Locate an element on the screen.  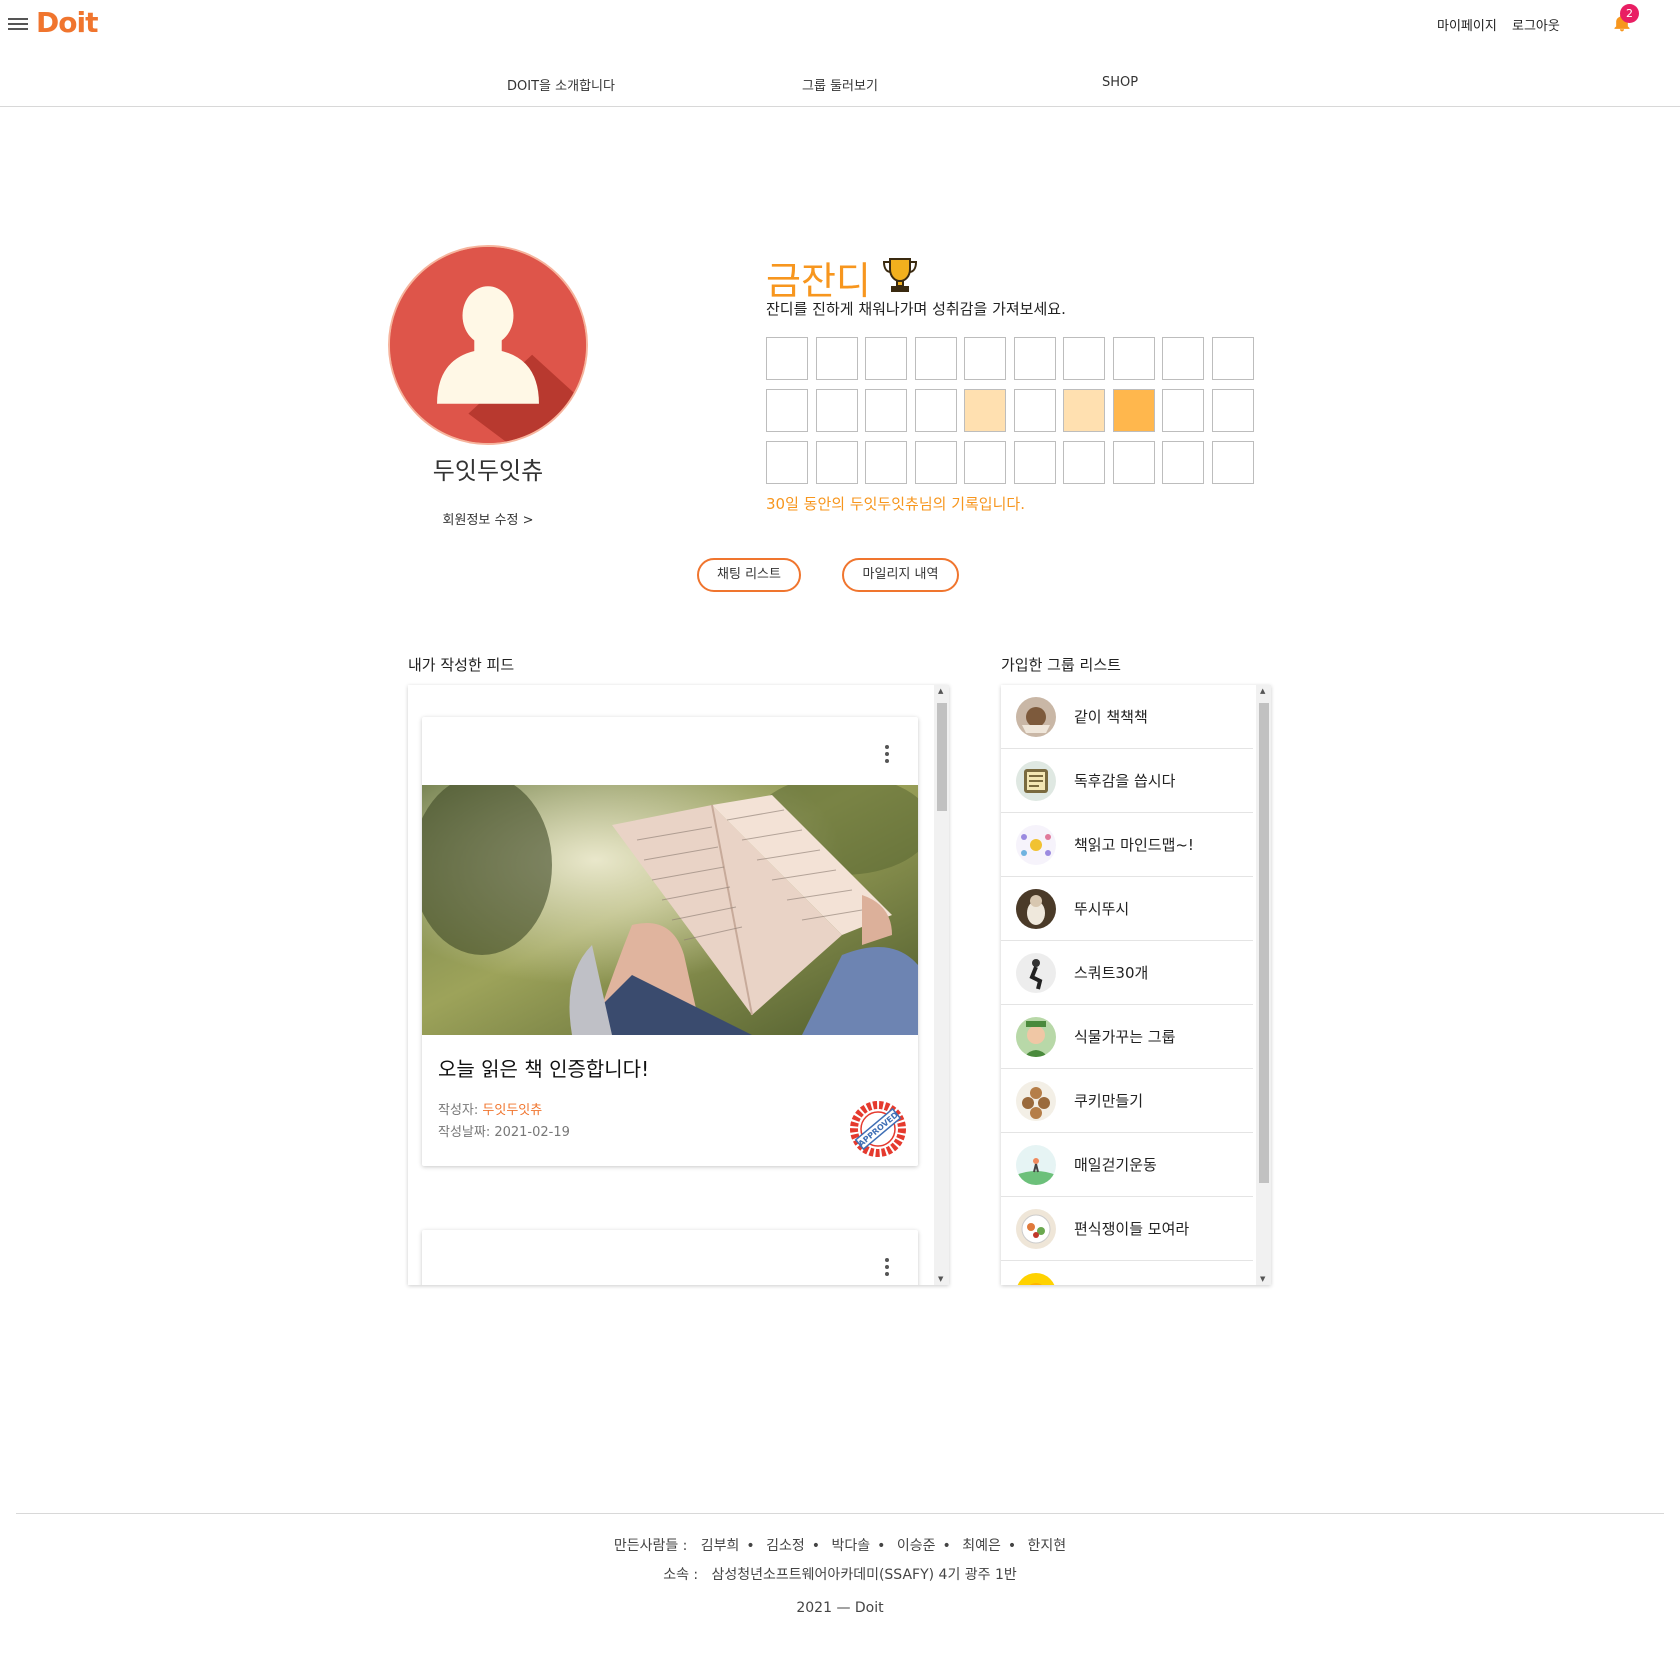
group-name: 식물가꾸는 그룹 is located at coordinates (1125, 1037).